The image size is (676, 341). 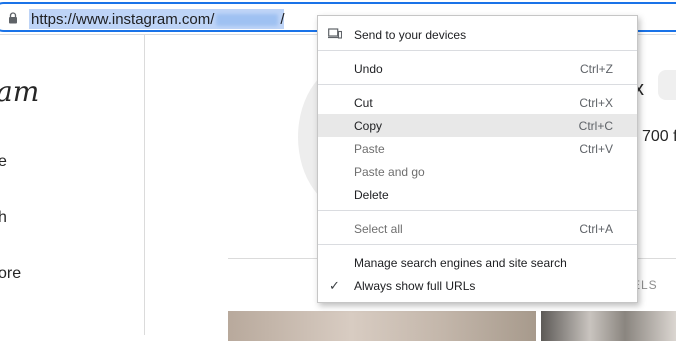 What do you see at coordinates (596, 149) in the screenshot?
I see `menu-item-shortcut: Ctrl+V` at bounding box center [596, 149].